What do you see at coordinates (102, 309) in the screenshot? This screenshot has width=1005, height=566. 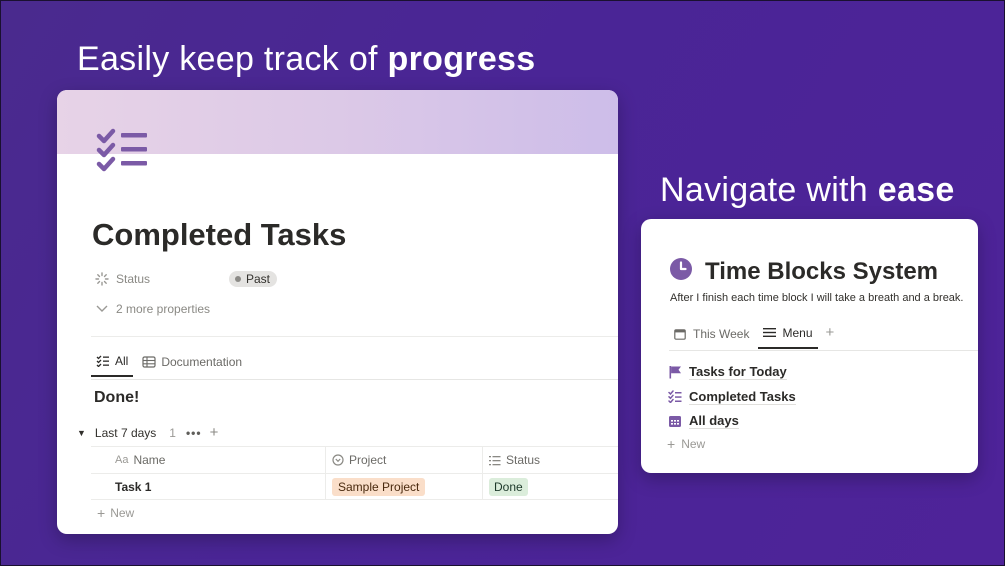 I see `chevron-down-icon` at bounding box center [102, 309].